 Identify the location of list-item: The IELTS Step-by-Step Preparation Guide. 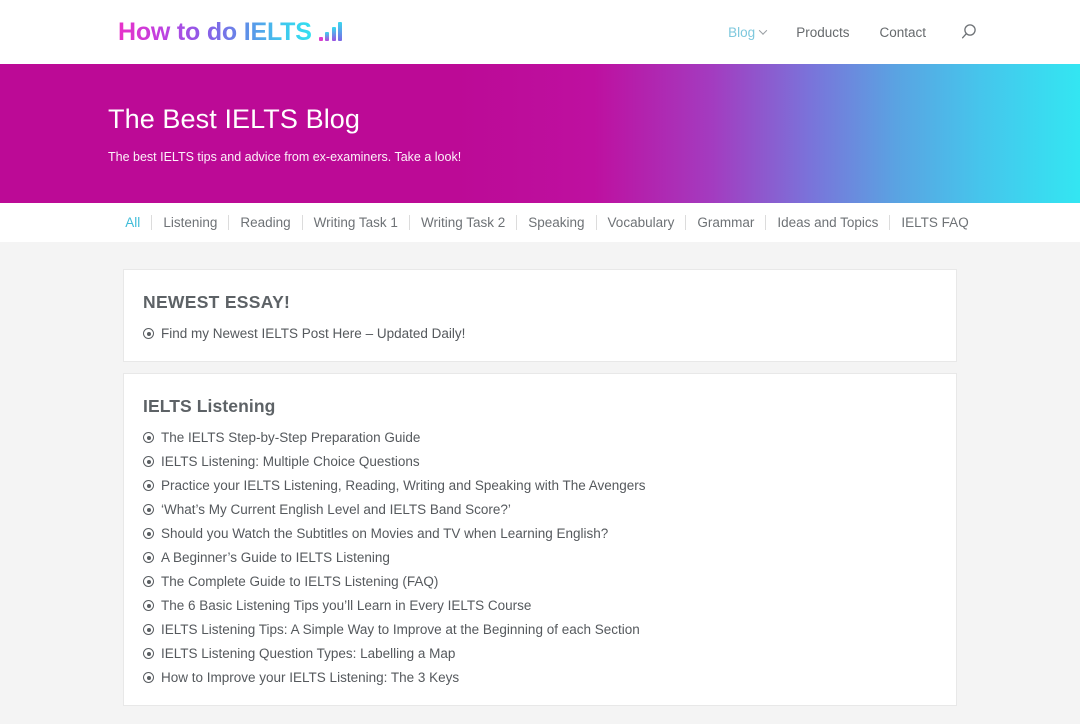
(537, 437).